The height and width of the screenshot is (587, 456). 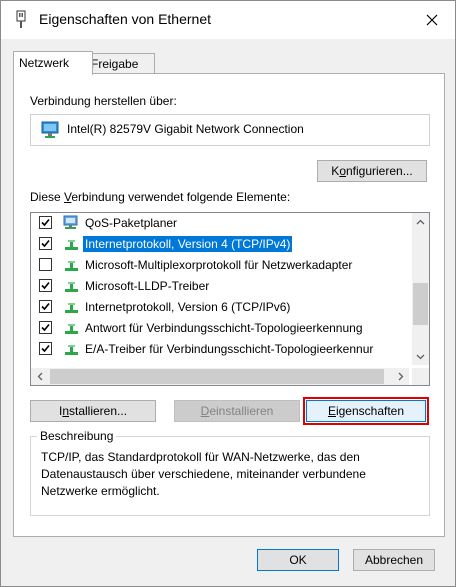 I want to click on list-item: Internetprotokoll, Version 4 (TCP/IPv4), so click(x=220, y=244).